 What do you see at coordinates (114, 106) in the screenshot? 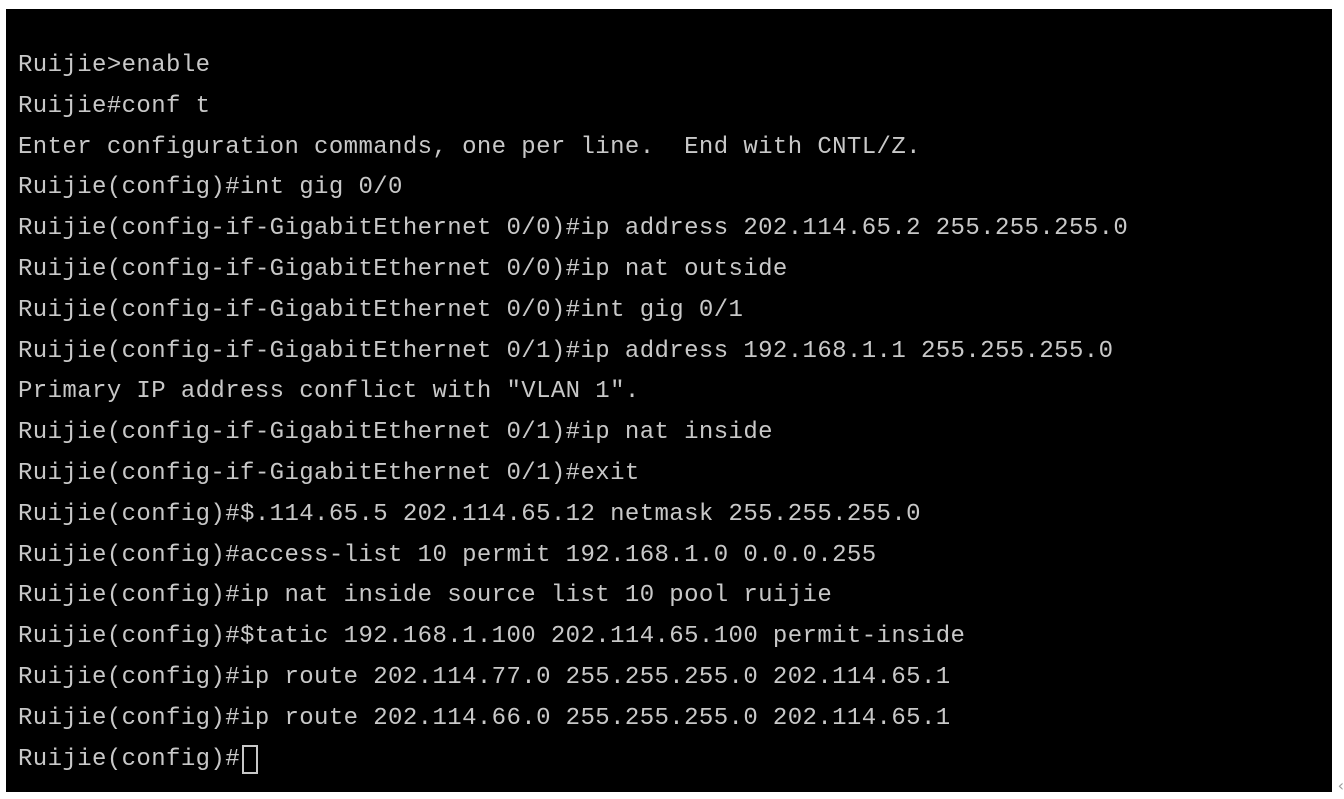
I see `terminal-line: Ruijie#conf t` at bounding box center [114, 106].